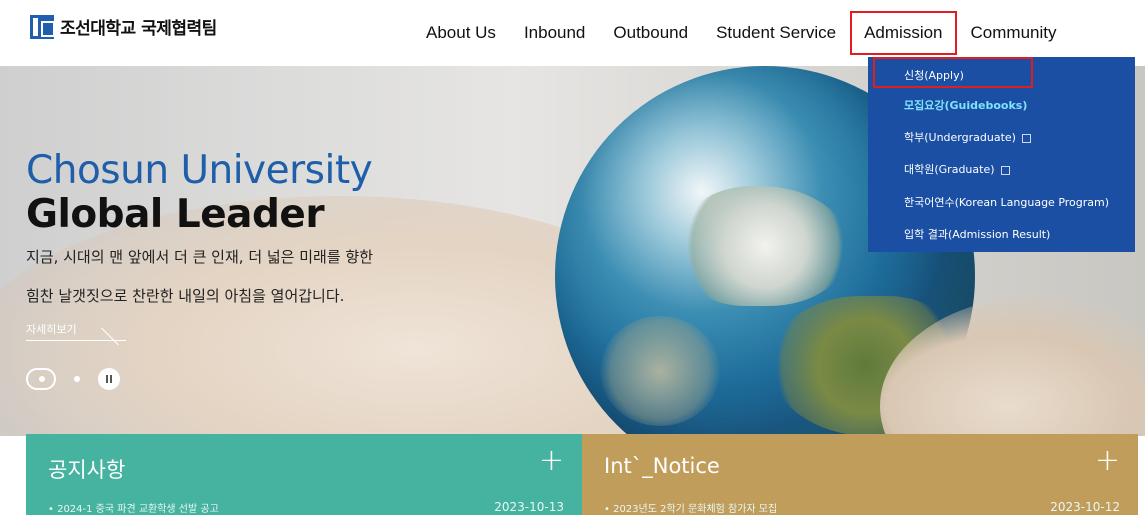 This screenshot has height=515, width=1145. I want to click on nav-about-us: About Us, so click(461, 33).